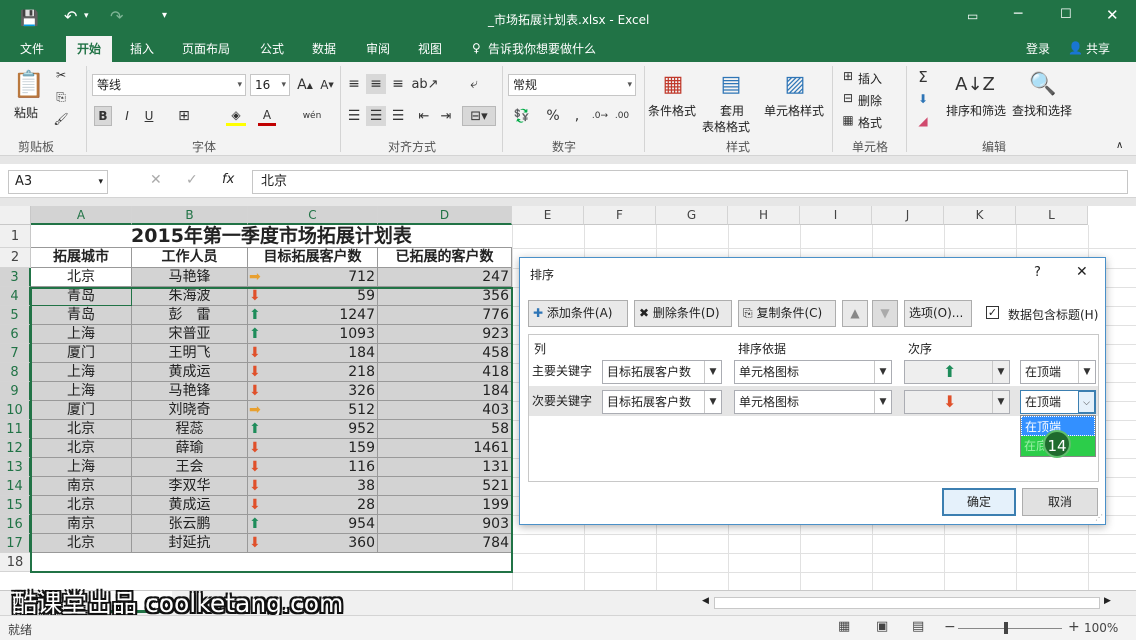 This screenshot has height=640, width=1136. Describe the element at coordinates (15, 524) in the screenshot. I see `row-header-16: 16` at that location.